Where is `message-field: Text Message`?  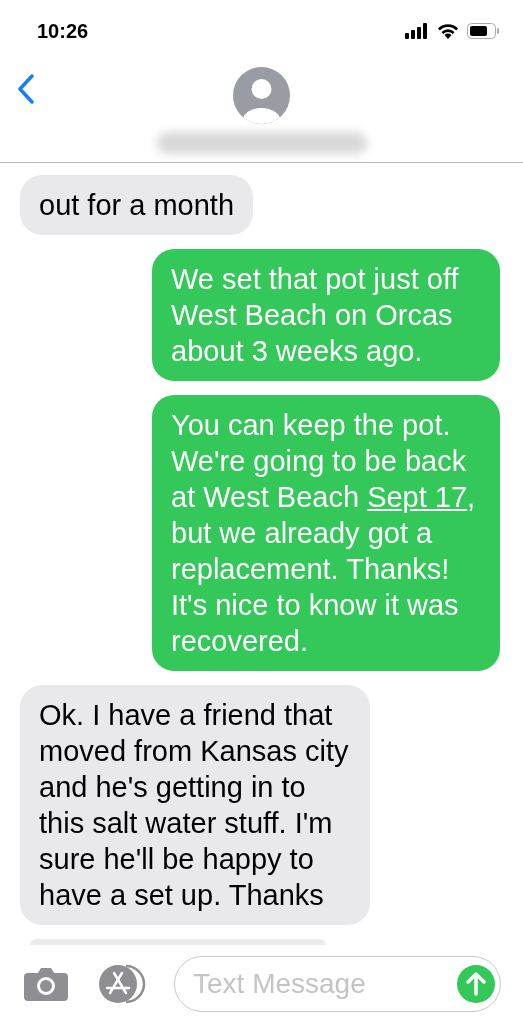 message-field: Text Message is located at coordinates (337, 984).